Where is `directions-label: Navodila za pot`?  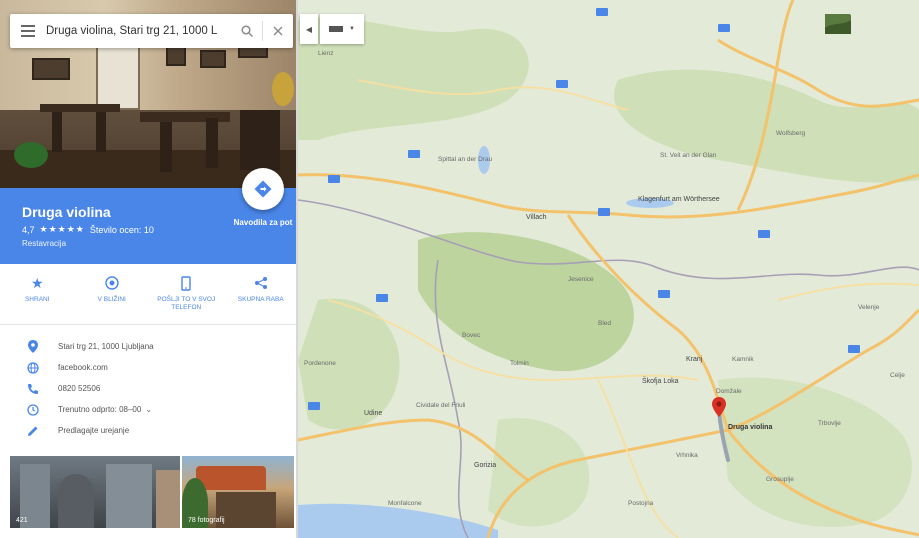
directions-label: Navodila za pot is located at coordinates (263, 223).